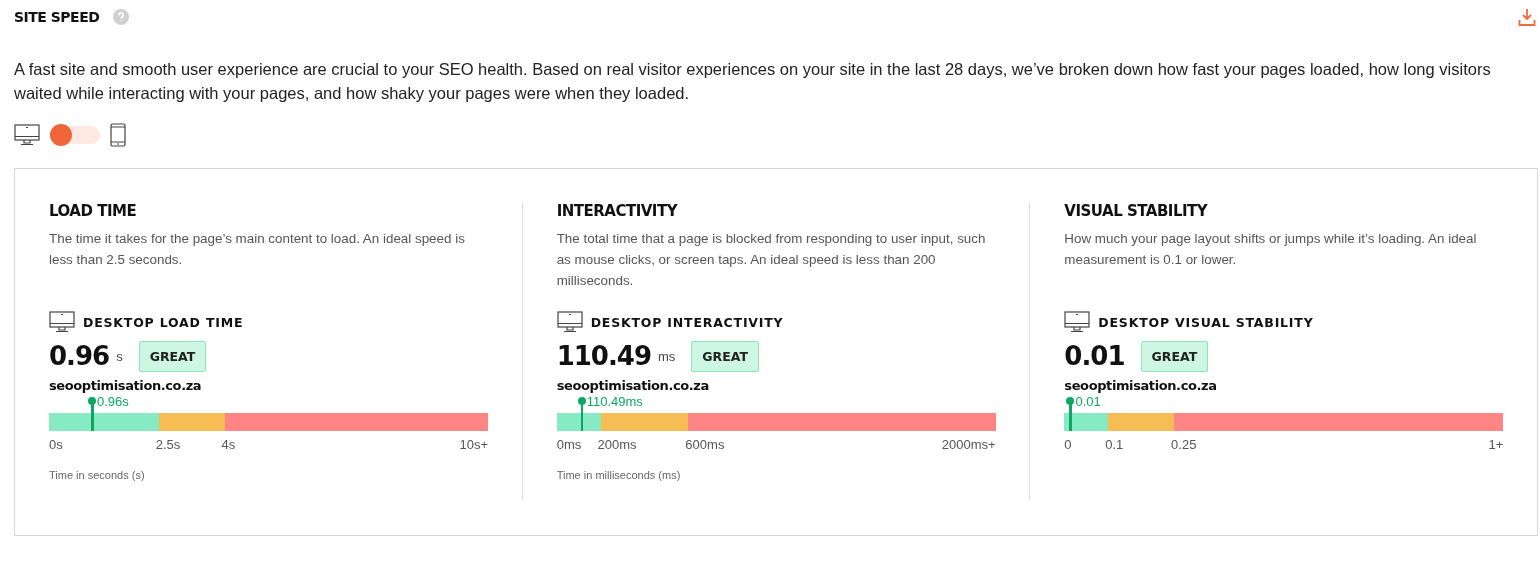  Describe the element at coordinates (1088, 401) in the screenshot. I see `marker-label: 0.01` at that location.